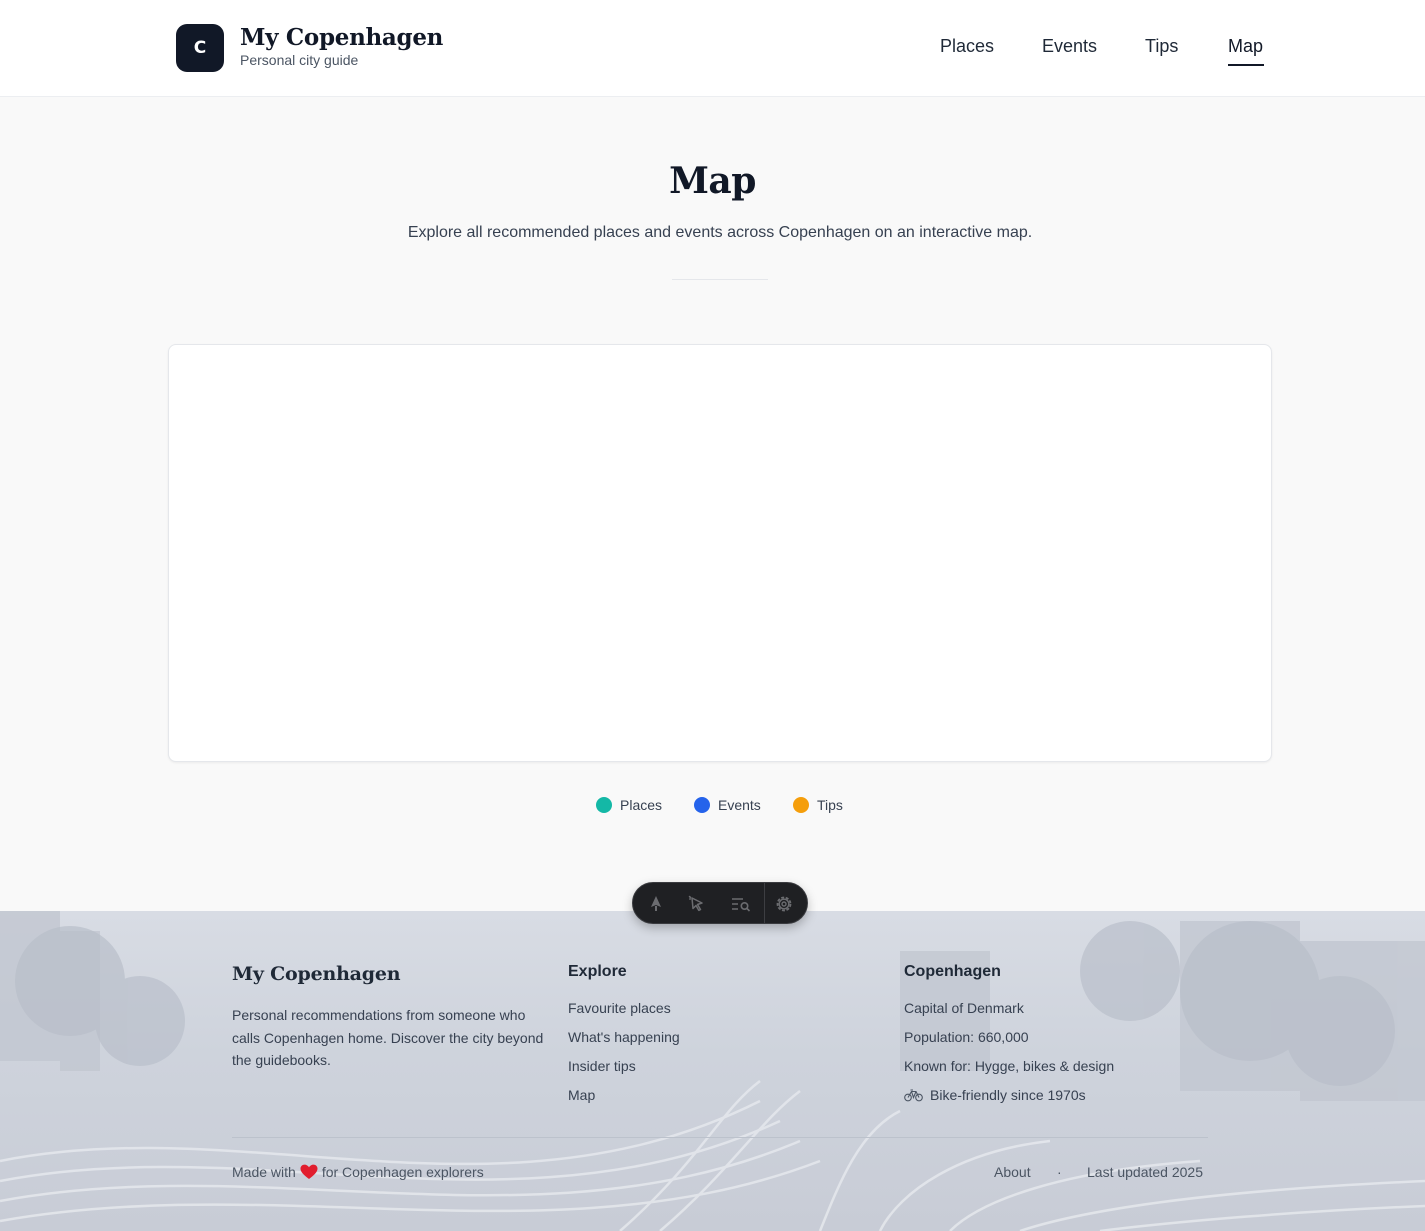  What do you see at coordinates (641, 805) in the screenshot?
I see `legend-places-label: Places` at bounding box center [641, 805].